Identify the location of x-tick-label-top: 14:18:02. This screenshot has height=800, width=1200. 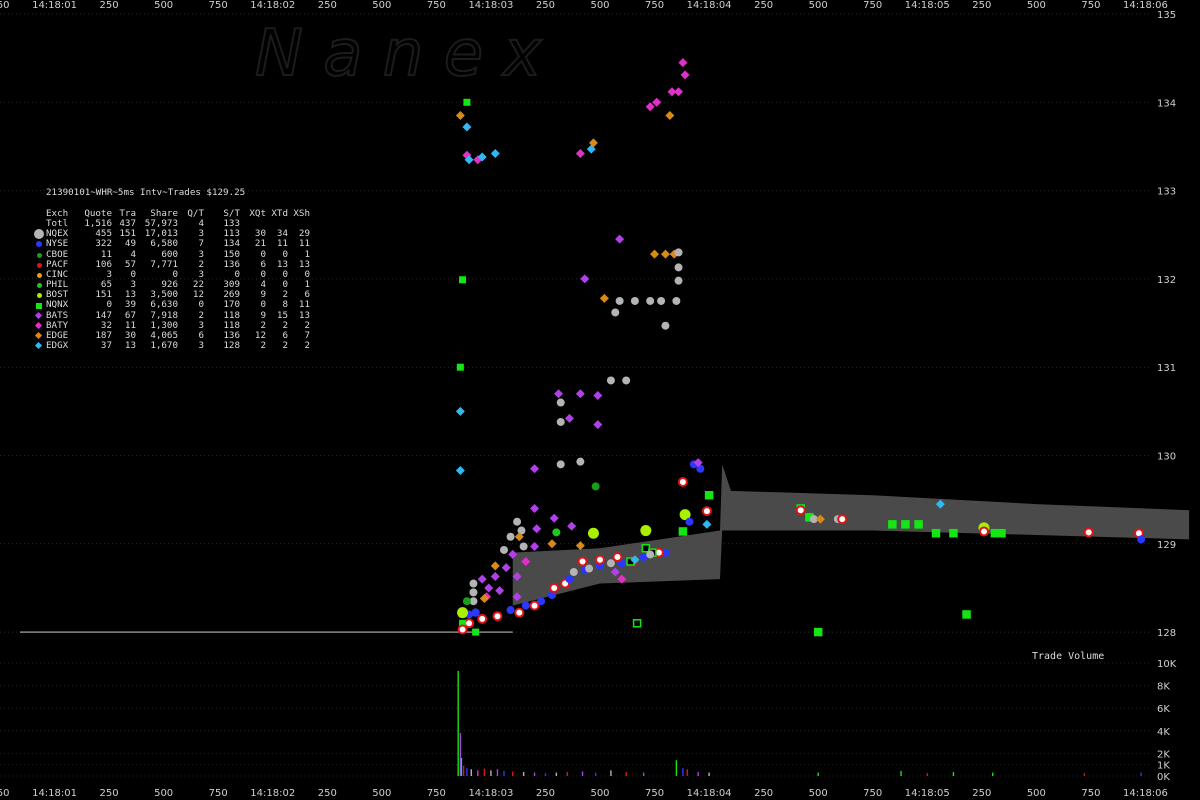
(272, 5).